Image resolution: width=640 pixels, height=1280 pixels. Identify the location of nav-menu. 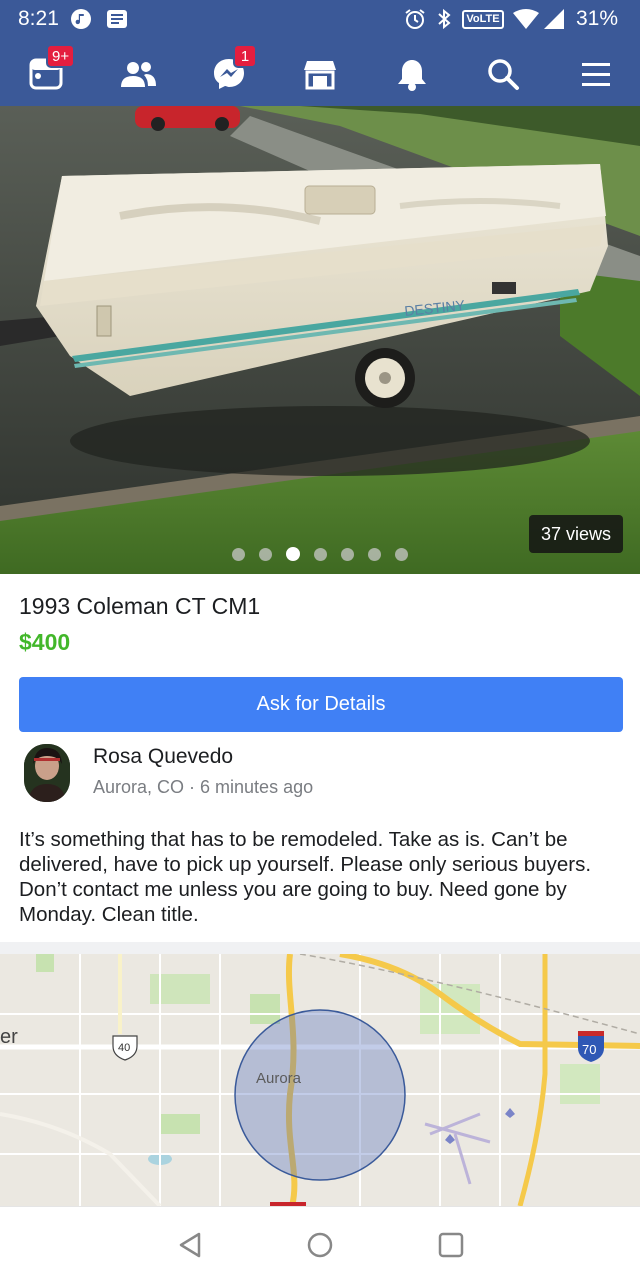
(596, 74).